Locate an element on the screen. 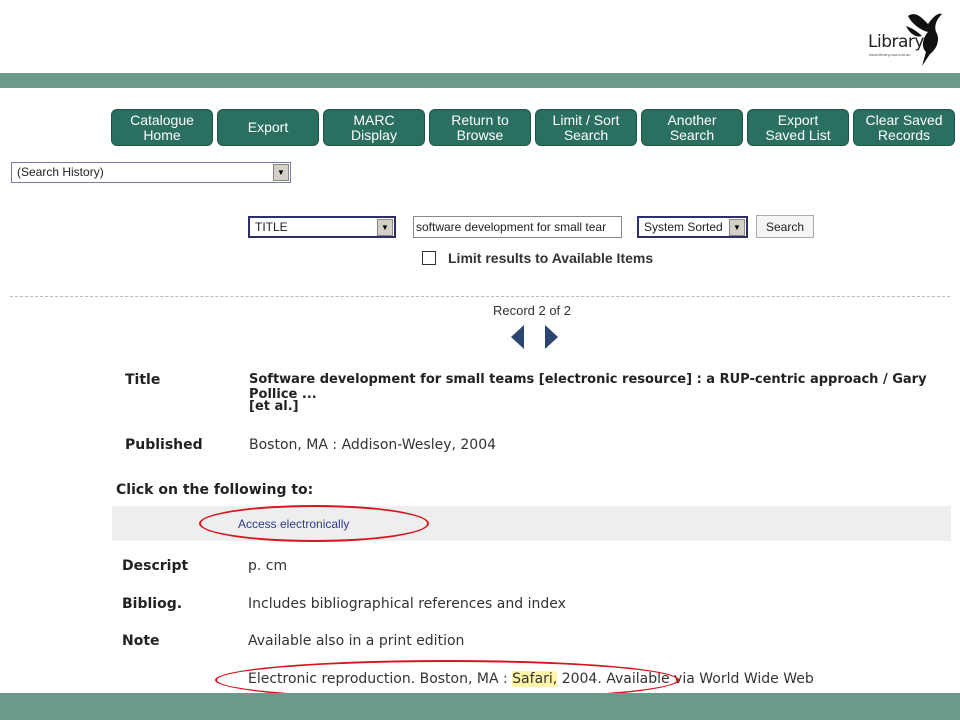 The image size is (960, 720). bird-logo-icon is located at coordinates (924, 39).